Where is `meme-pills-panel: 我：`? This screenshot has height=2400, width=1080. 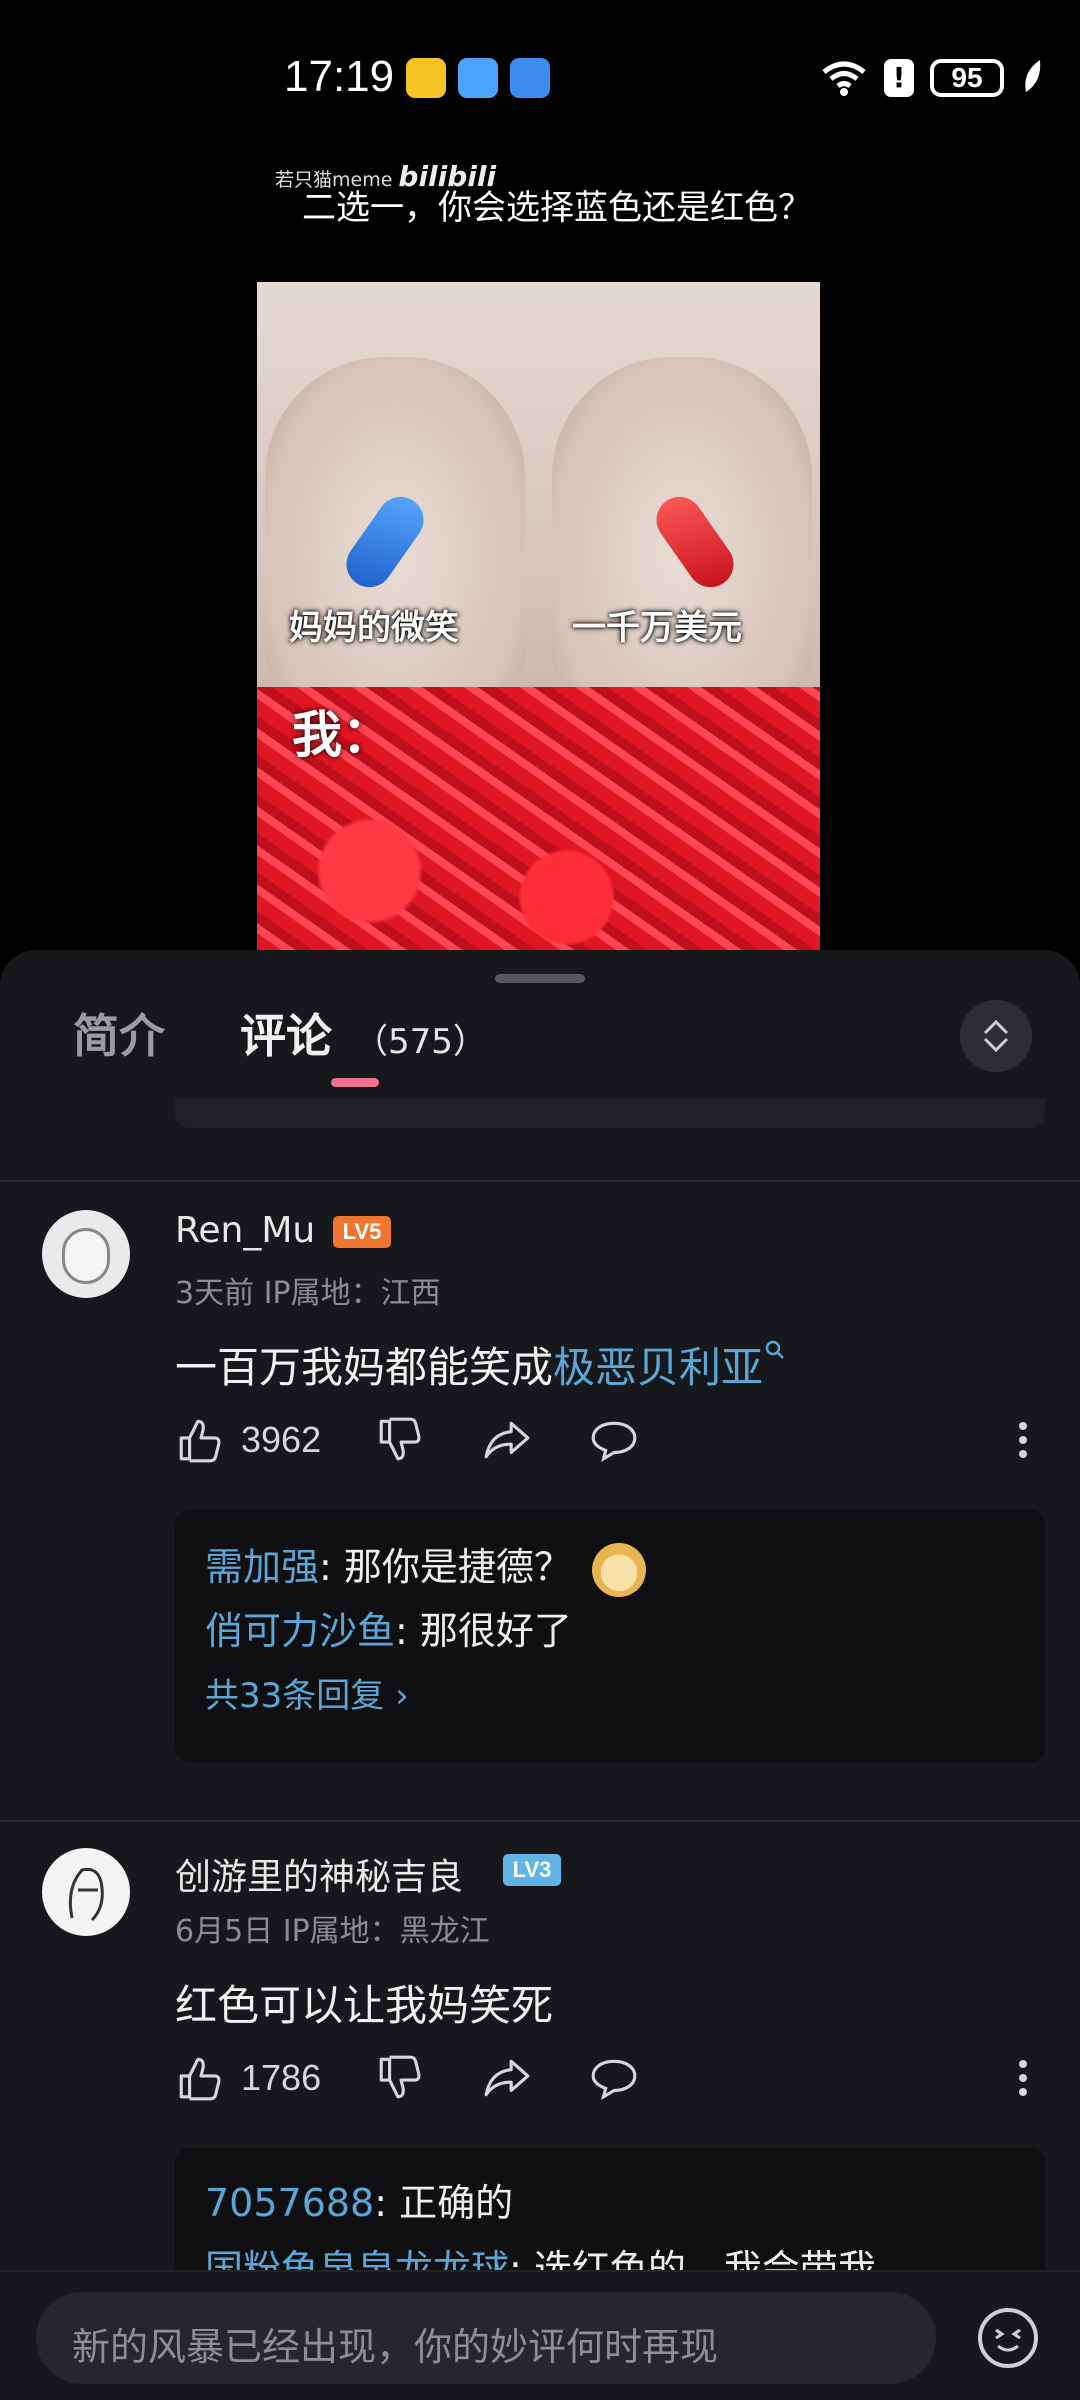
meme-pills-panel: 我： is located at coordinates (538, 818).